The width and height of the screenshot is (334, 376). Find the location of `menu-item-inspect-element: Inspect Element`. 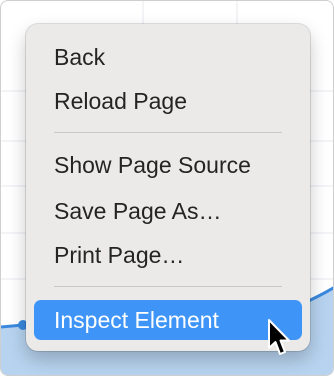

menu-item-inspect-element: Inspect Element is located at coordinates (168, 320).